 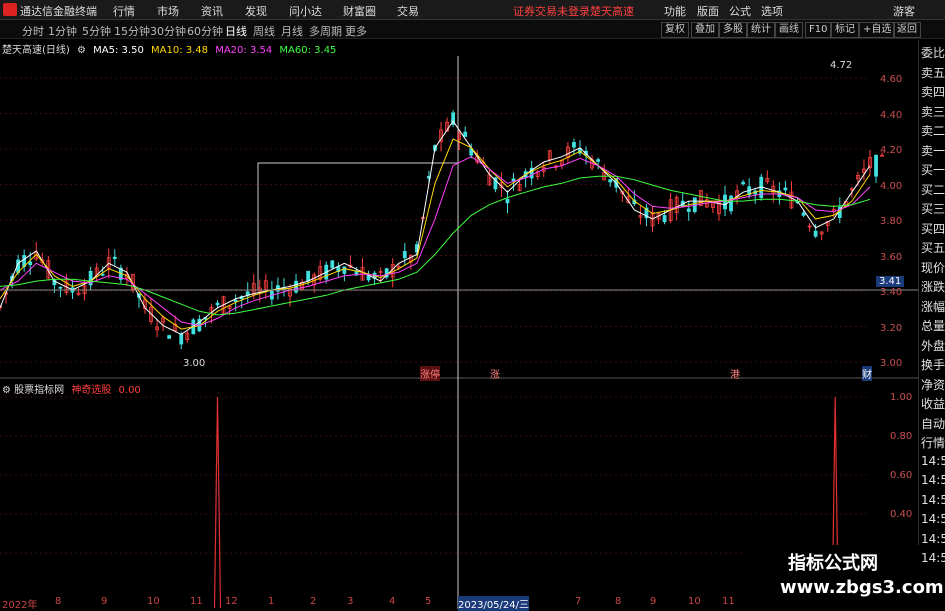 What do you see at coordinates (862, 587) in the screenshot?
I see `watermark-url: www.zbgs3.com` at bounding box center [862, 587].